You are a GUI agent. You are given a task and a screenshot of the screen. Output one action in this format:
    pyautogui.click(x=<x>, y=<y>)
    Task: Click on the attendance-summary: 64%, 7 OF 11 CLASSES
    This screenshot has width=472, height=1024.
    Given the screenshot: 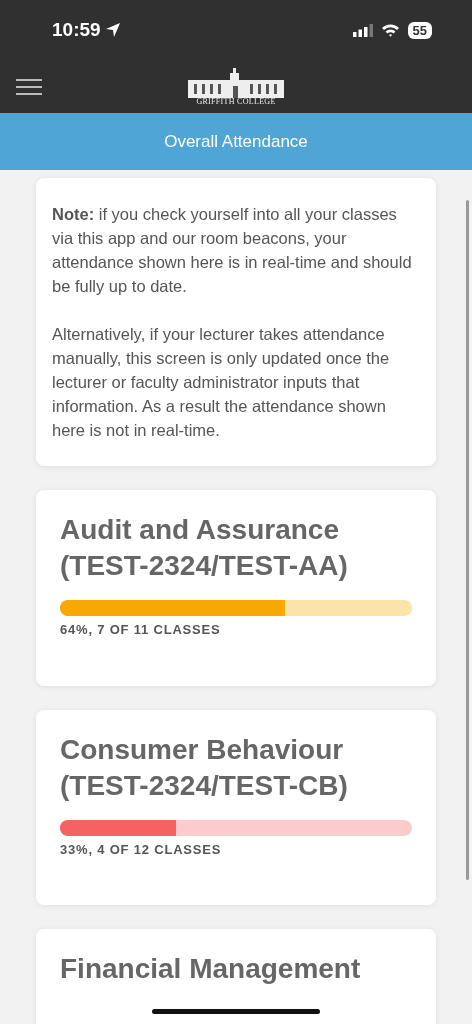 What is the action you would take?
    pyautogui.click(x=141, y=630)
    